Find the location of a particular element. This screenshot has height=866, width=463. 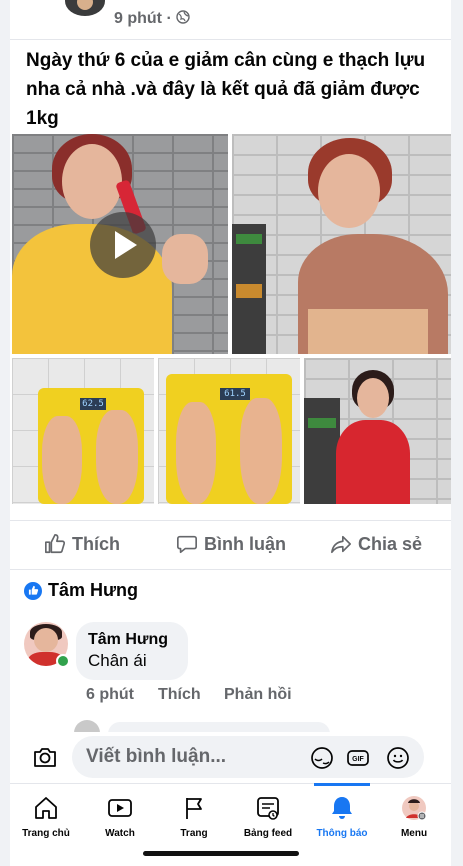

camera-icon is located at coordinates (45, 757).